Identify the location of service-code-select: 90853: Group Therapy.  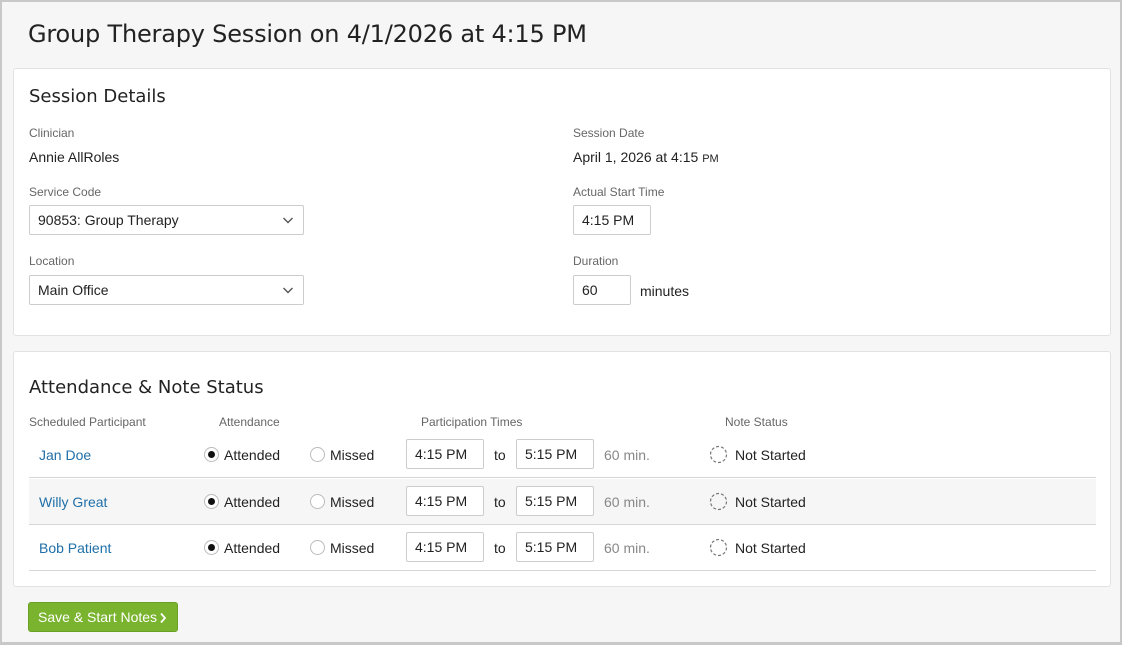
(166, 220).